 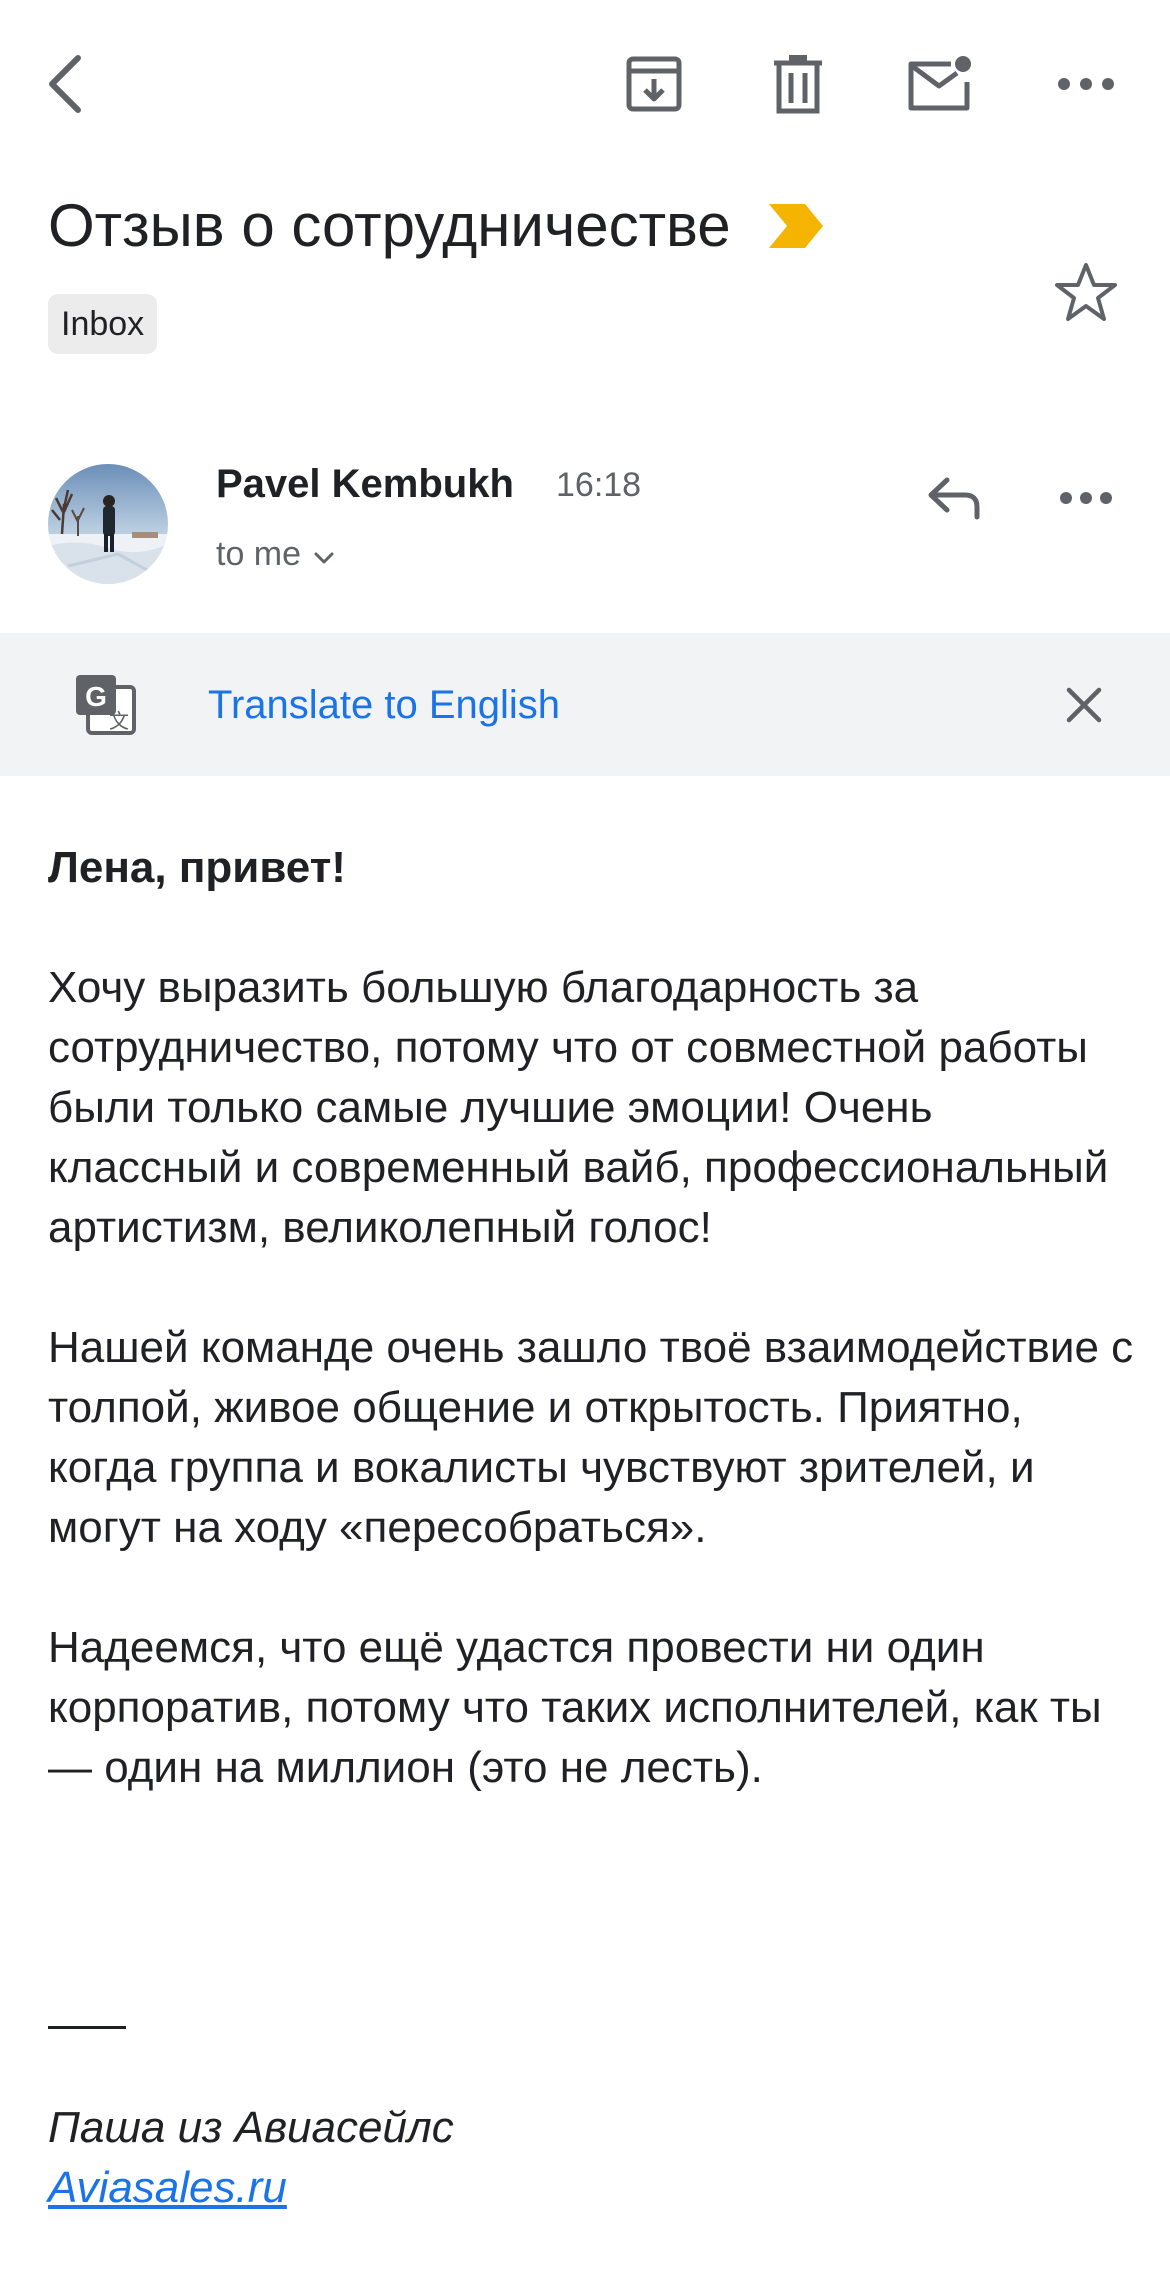 What do you see at coordinates (585, 704) in the screenshot?
I see `translate-bar: G 文 Translate to English` at bounding box center [585, 704].